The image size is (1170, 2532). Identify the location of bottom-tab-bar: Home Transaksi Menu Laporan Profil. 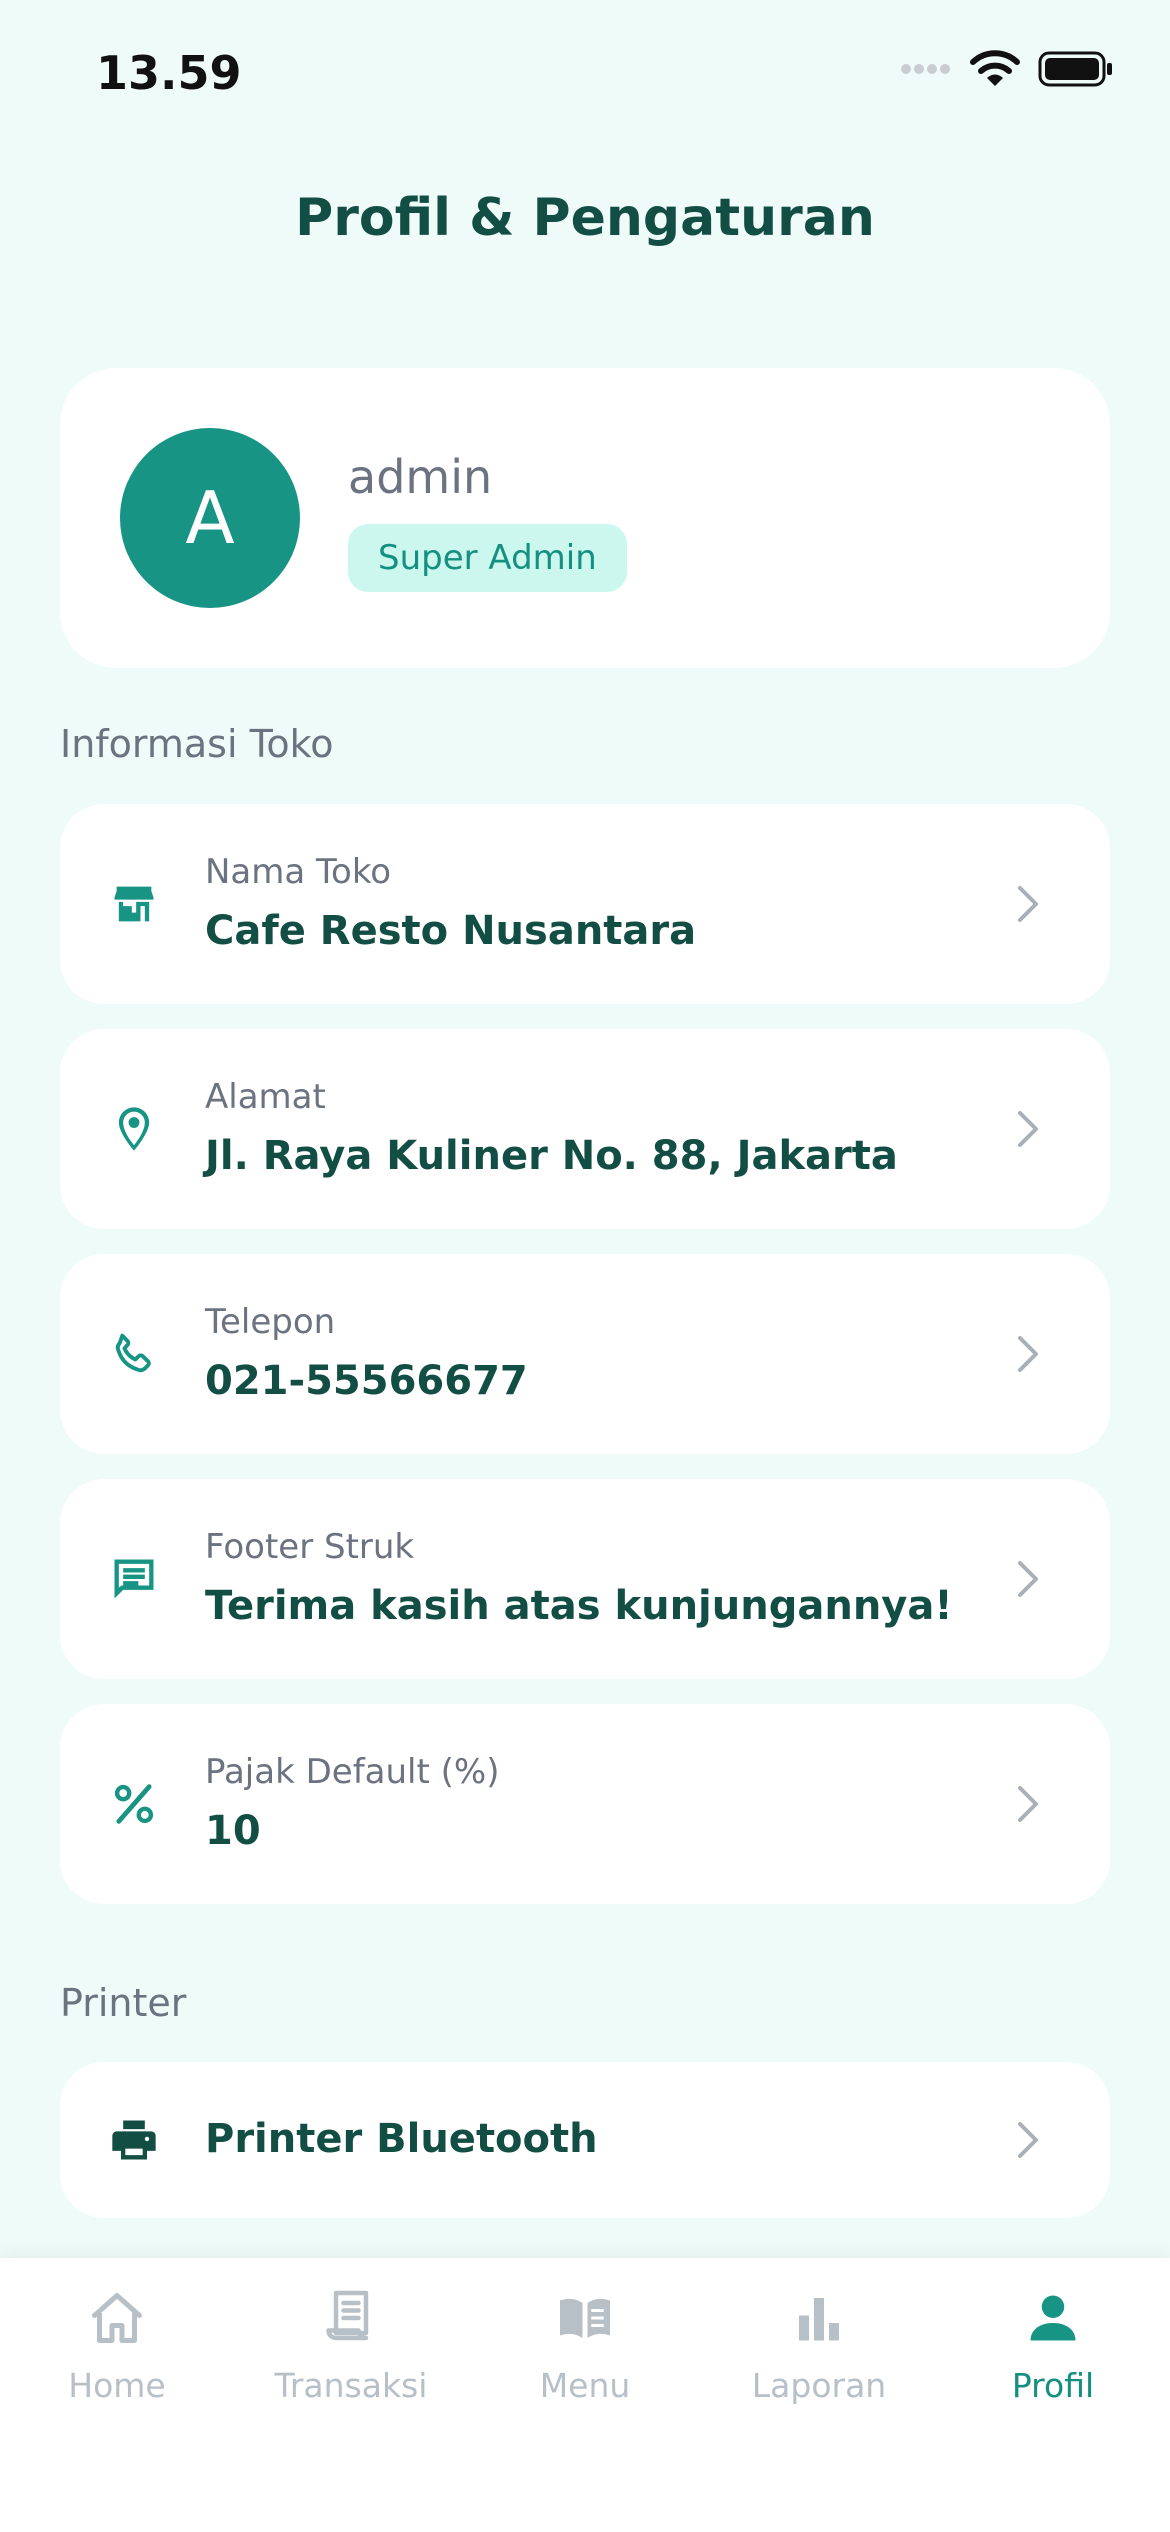
(585, 2395).